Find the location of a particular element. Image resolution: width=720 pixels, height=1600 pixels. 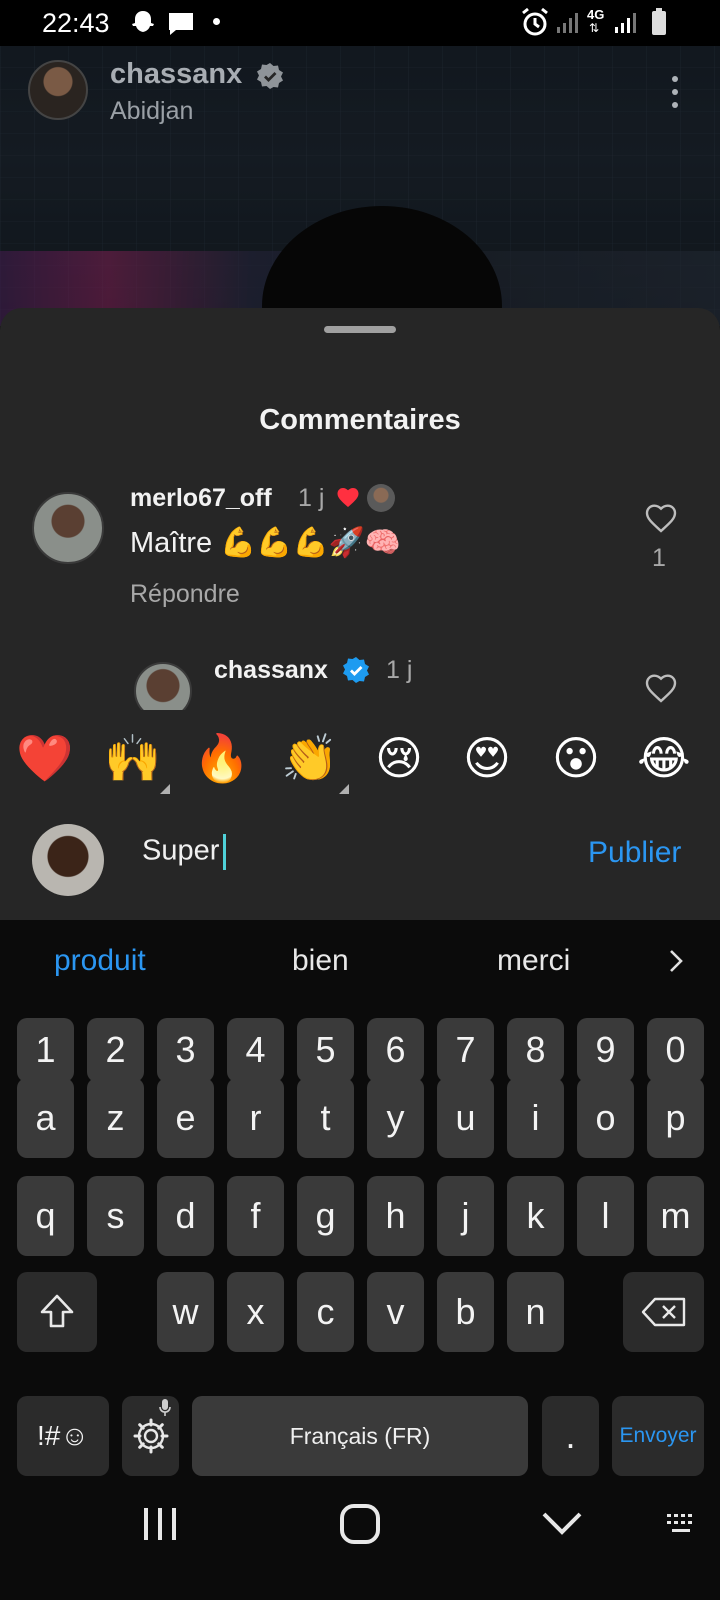

period-key: . is located at coordinates (570, 1436).